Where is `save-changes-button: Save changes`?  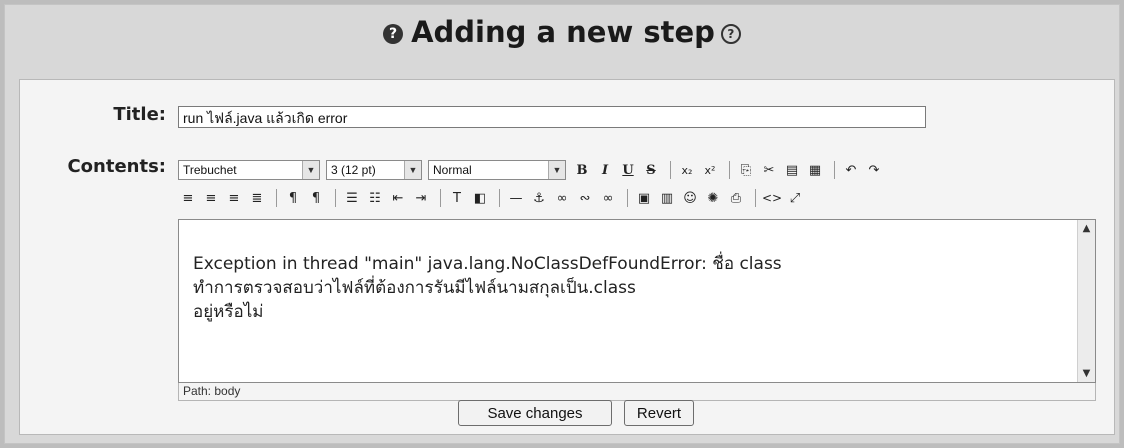 save-changes-button: Save changes is located at coordinates (535, 413).